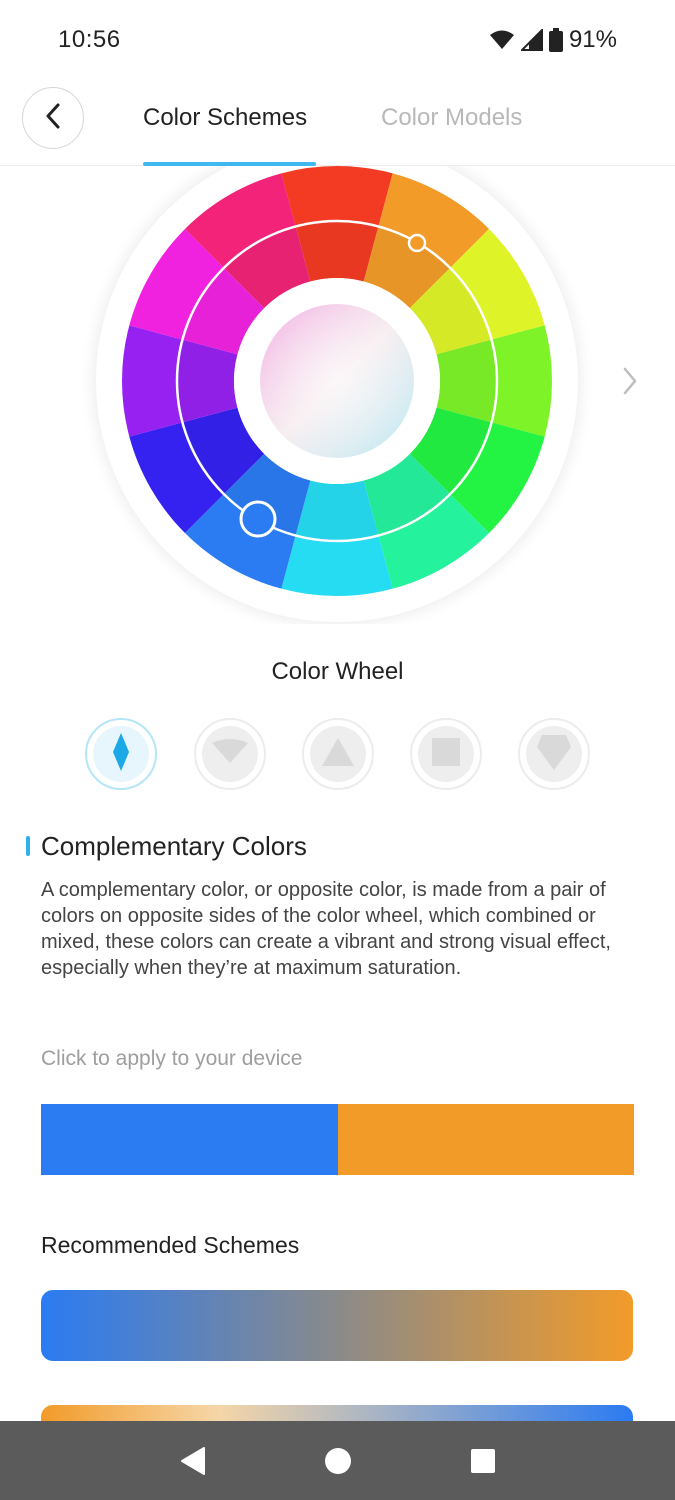 The height and width of the screenshot is (1500, 675). What do you see at coordinates (630, 383) in the screenshot?
I see `chevron-right-icon` at bounding box center [630, 383].